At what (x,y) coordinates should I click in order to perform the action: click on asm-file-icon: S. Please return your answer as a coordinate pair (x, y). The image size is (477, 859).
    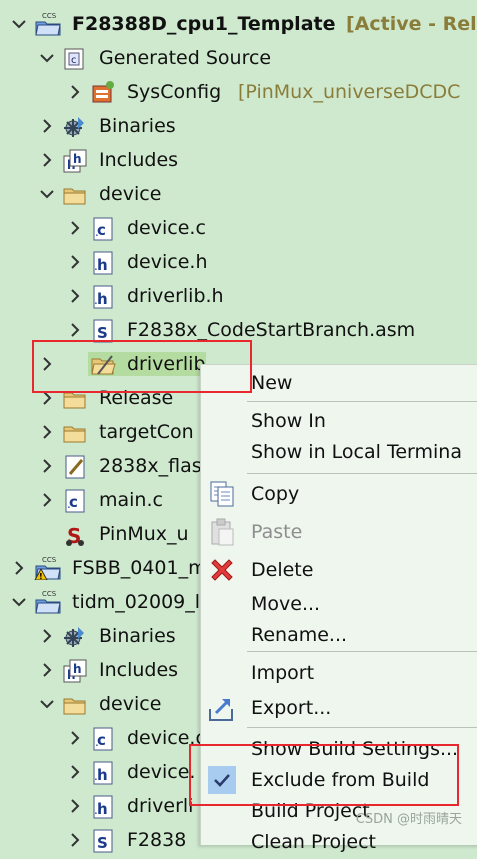
    Looking at the image, I should click on (103, 841).